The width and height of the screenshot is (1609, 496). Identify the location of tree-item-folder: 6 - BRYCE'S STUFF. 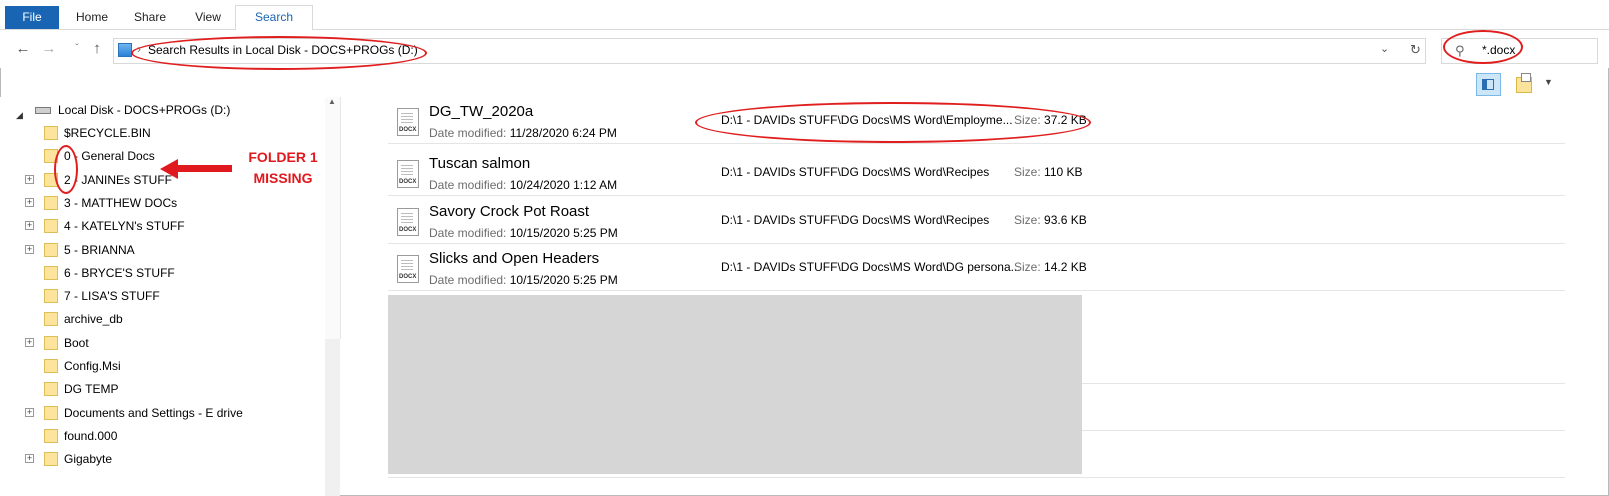
(160, 273).